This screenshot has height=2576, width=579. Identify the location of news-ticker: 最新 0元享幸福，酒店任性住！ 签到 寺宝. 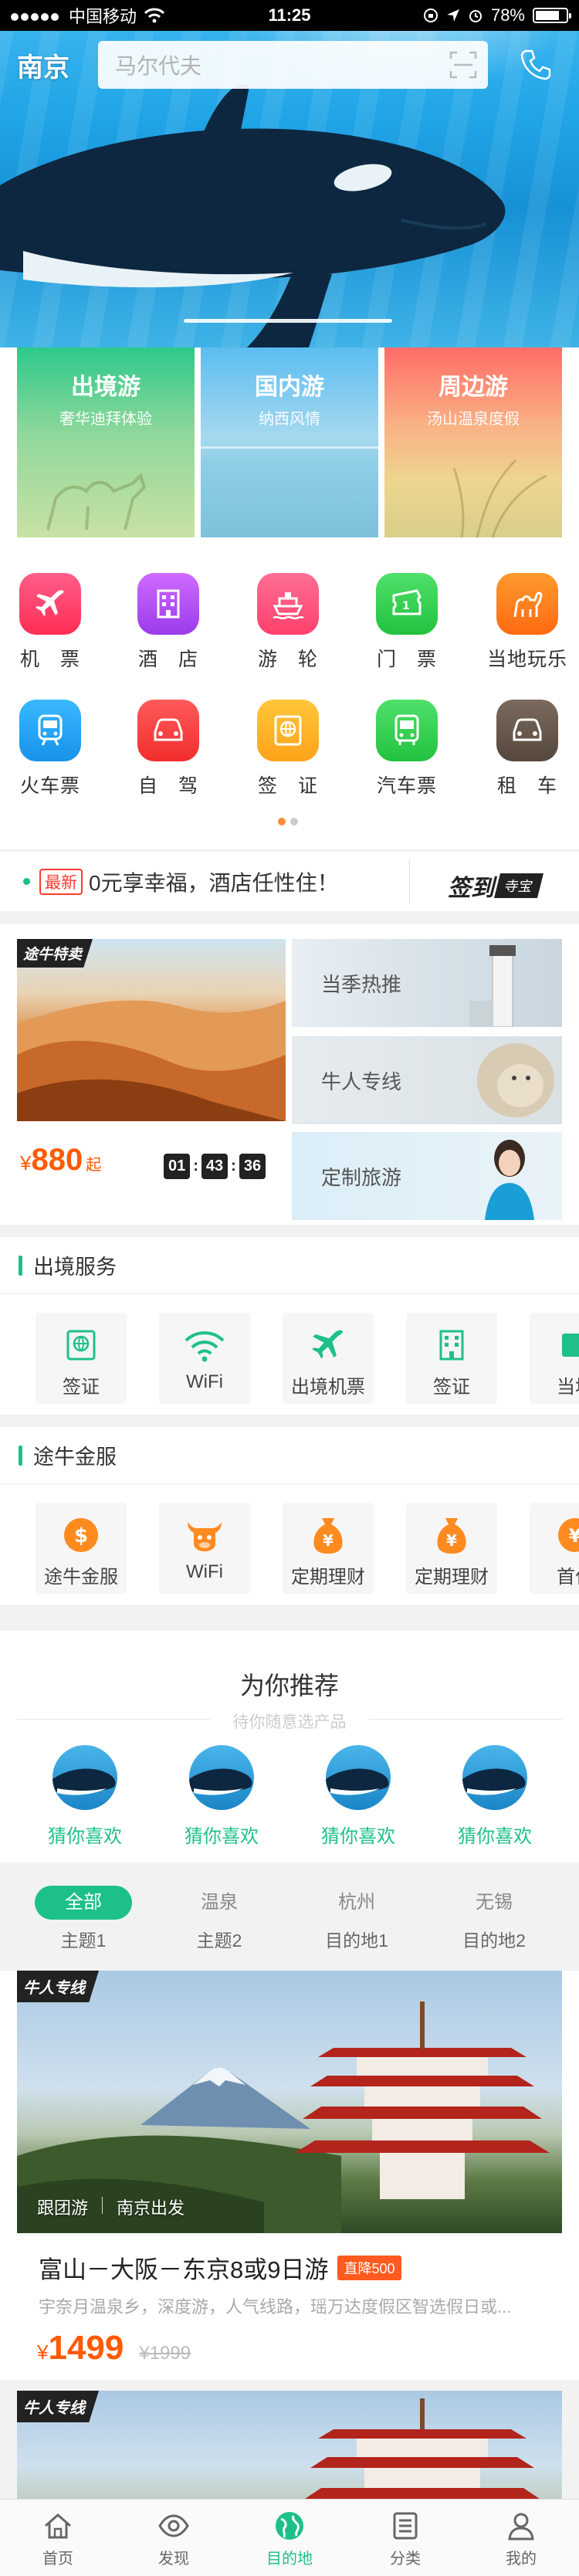
(289, 881).